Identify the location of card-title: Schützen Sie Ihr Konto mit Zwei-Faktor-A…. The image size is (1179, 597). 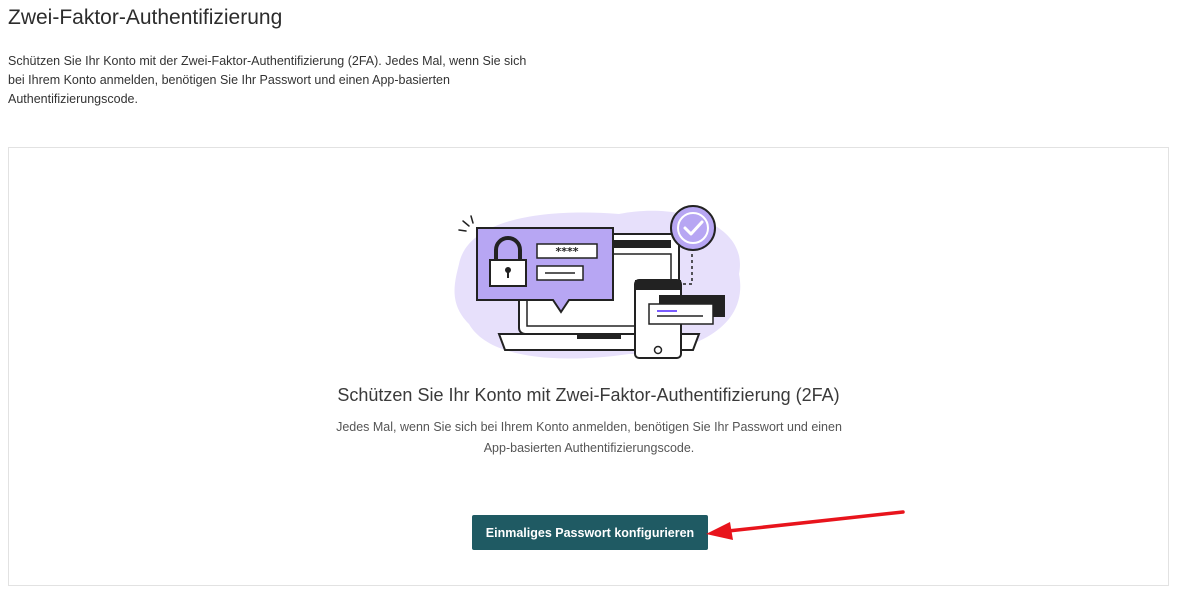
(588, 395).